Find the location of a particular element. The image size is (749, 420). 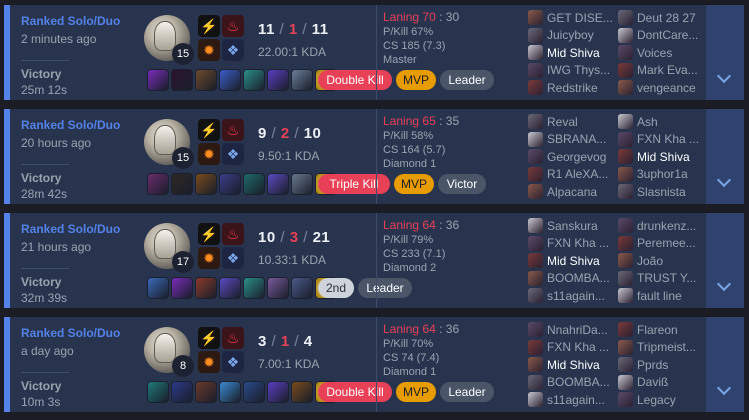

summoner-name: João is located at coordinates (650, 261).